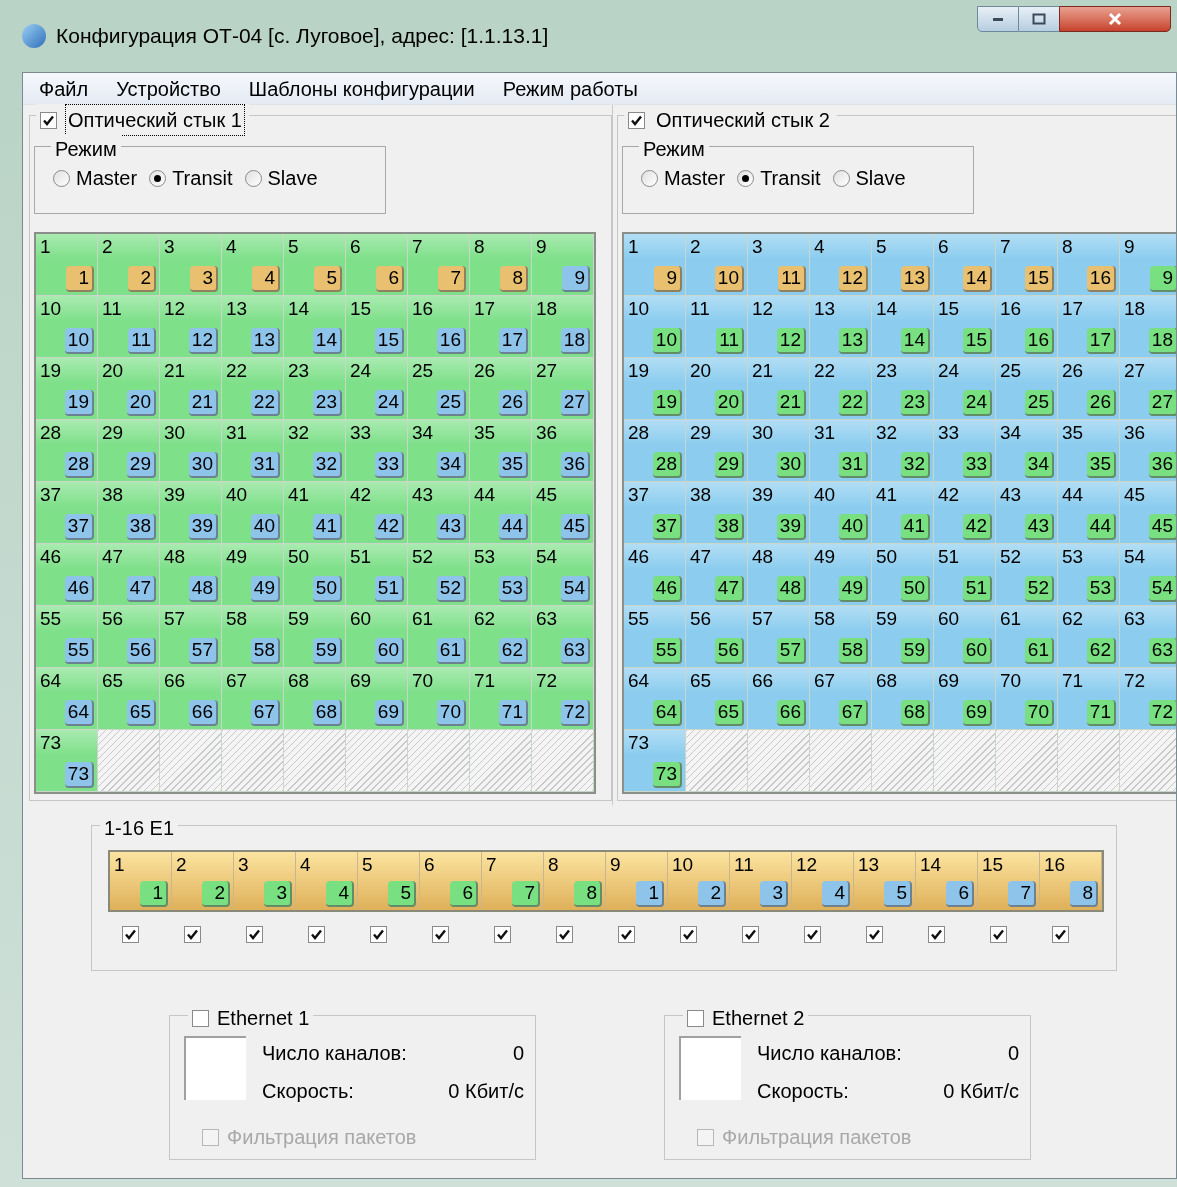 Image resolution: width=1177 pixels, height=1187 pixels. What do you see at coordinates (501, 327) in the screenshot?
I see `channel-cell: 17 17` at bounding box center [501, 327].